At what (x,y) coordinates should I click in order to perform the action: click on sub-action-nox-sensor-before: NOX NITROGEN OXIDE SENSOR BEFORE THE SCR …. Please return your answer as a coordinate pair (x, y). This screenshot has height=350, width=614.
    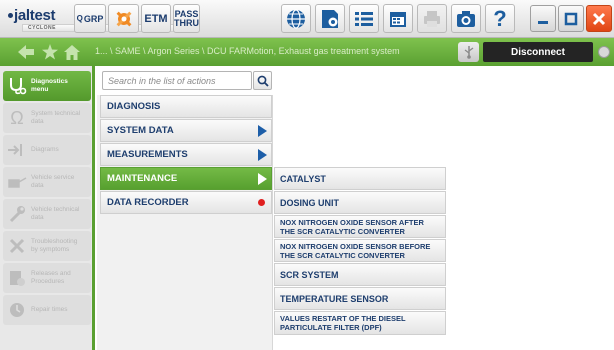
    Looking at the image, I should click on (360, 250).